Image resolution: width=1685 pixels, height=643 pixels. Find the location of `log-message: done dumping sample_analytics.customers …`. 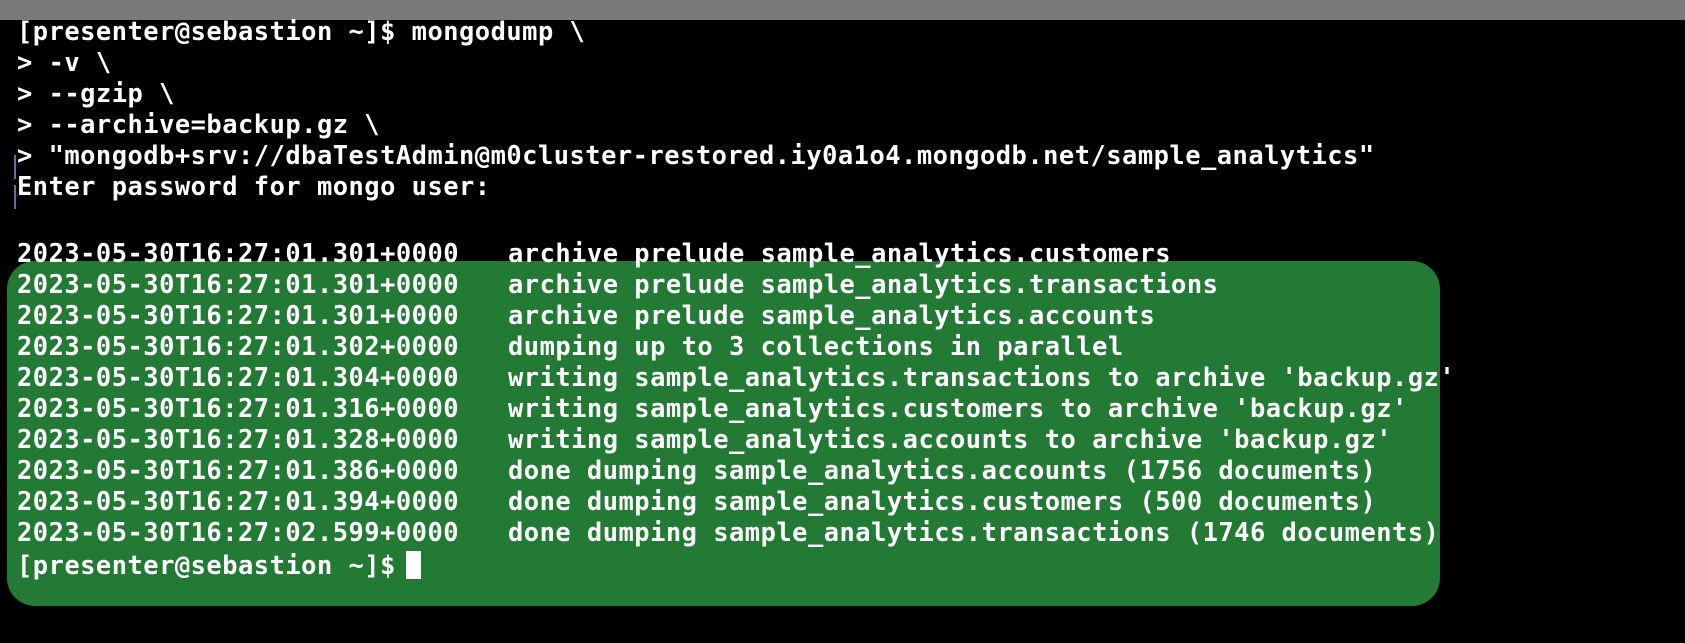

log-message: done dumping sample_analytics.customers … is located at coordinates (942, 501).